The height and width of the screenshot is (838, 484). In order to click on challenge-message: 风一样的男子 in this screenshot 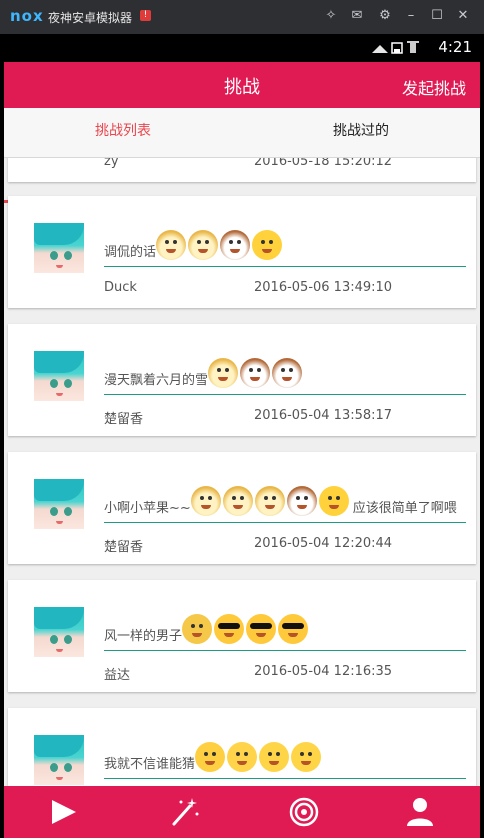, I will do `click(208, 624)`.